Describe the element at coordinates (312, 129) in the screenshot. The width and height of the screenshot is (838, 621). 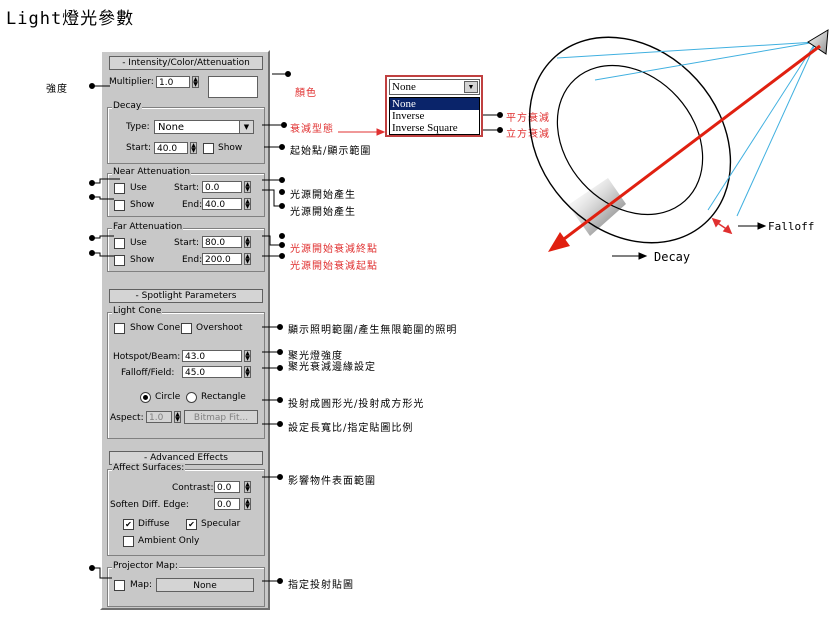
I see `annotation-decay-type: 衰減型態` at that location.